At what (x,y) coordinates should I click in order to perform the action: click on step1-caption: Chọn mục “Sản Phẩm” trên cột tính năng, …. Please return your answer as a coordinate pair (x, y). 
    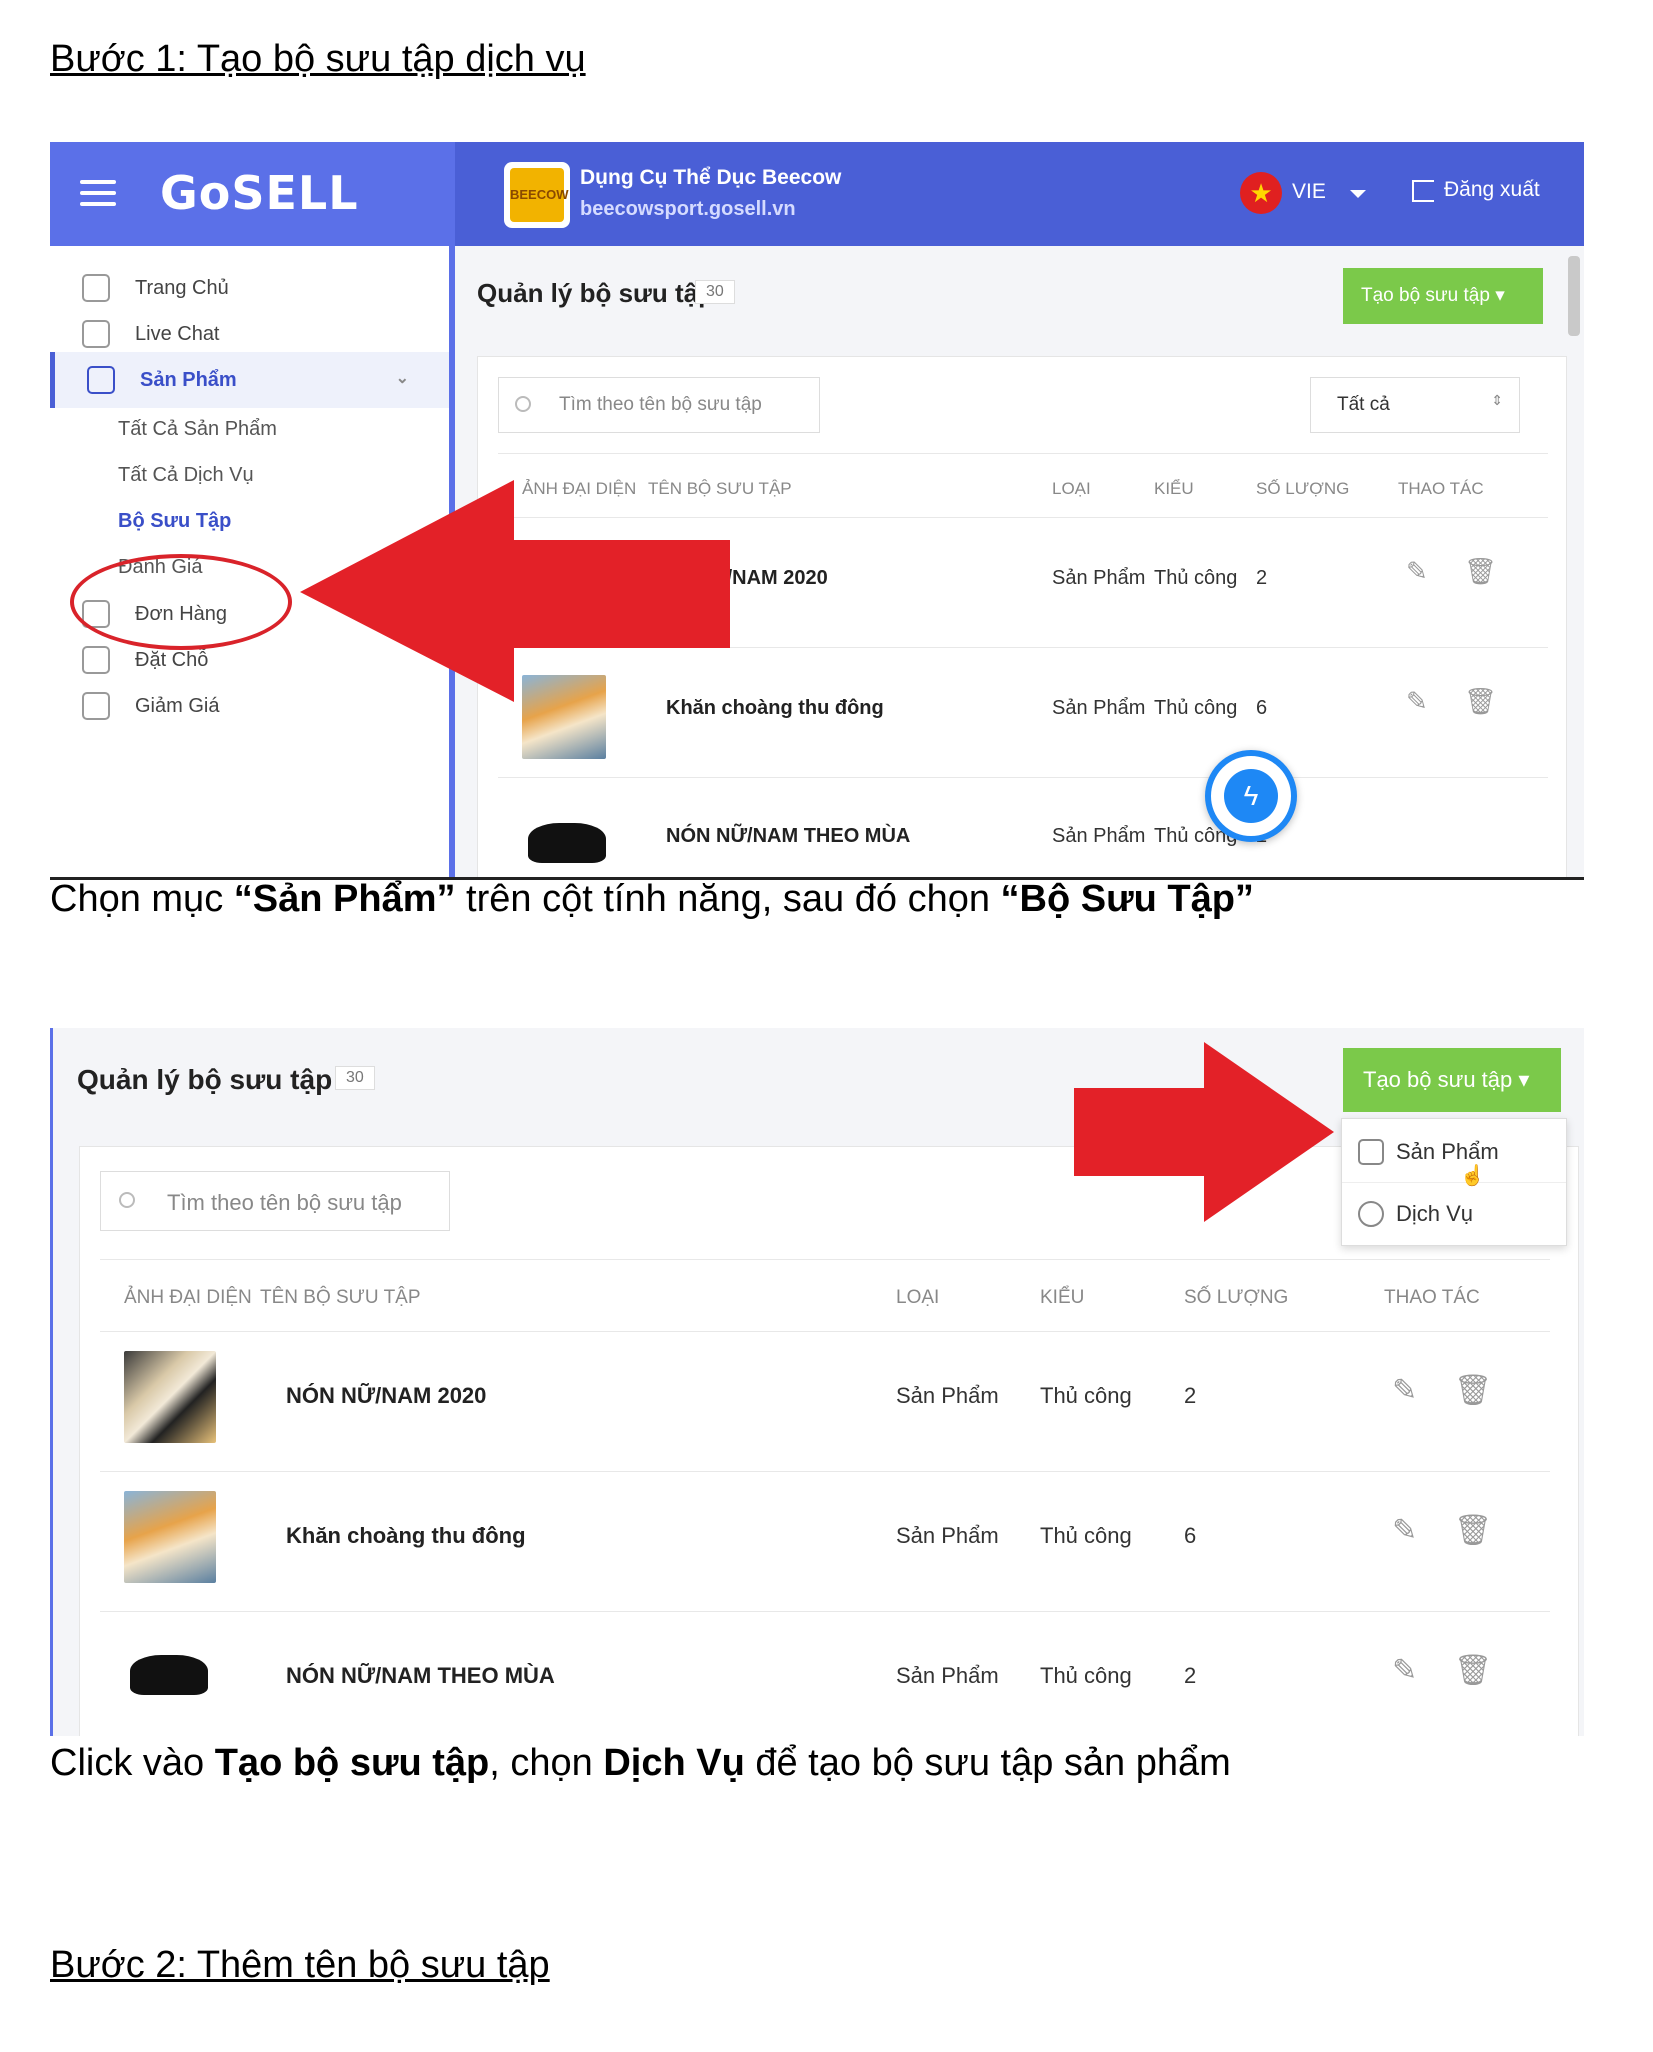
    Looking at the image, I should click on (652, 899).